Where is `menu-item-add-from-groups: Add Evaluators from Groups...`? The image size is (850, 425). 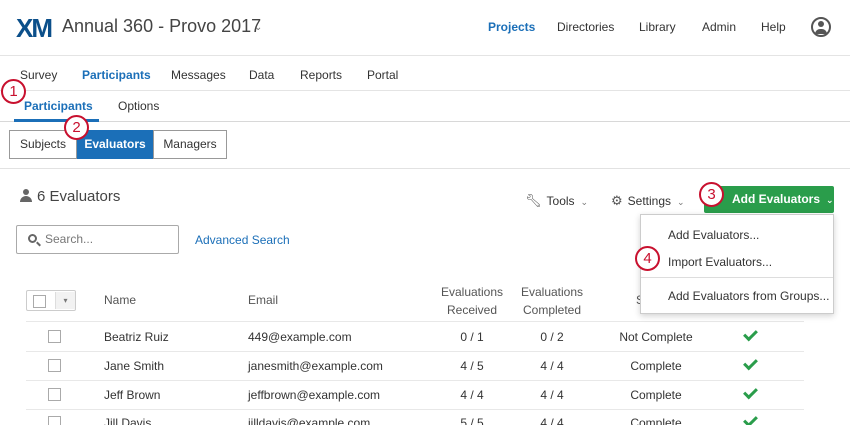
menu-item-add-from-groups: Add Evaluators from Groups... is located at coordinates (748, 296).